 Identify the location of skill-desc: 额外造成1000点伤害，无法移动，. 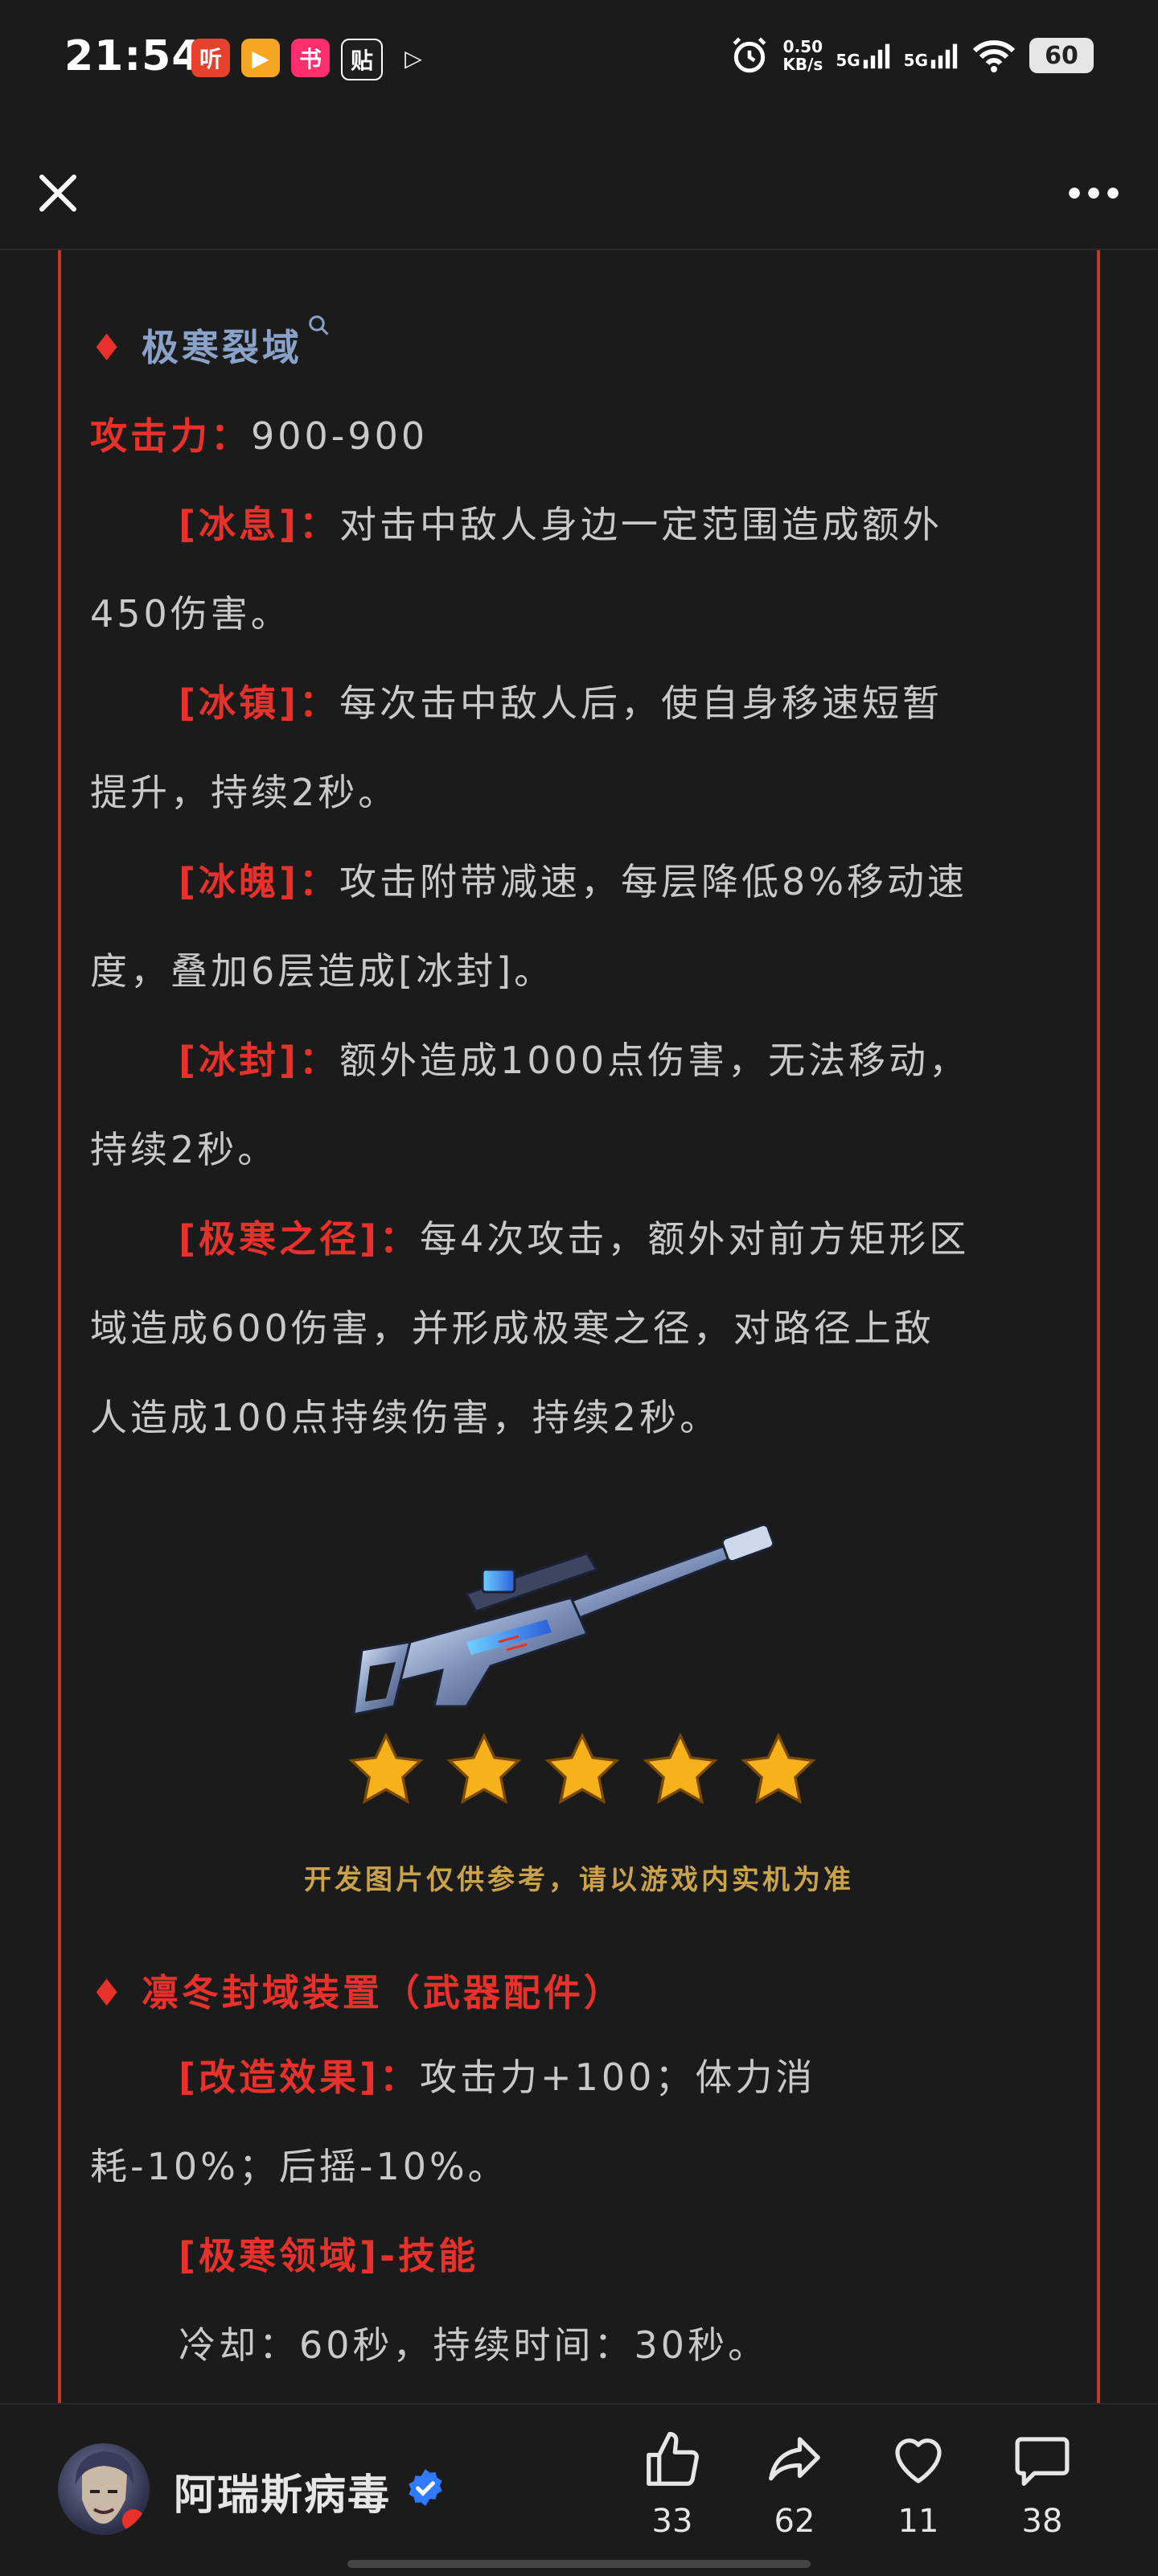
(654, 1060).